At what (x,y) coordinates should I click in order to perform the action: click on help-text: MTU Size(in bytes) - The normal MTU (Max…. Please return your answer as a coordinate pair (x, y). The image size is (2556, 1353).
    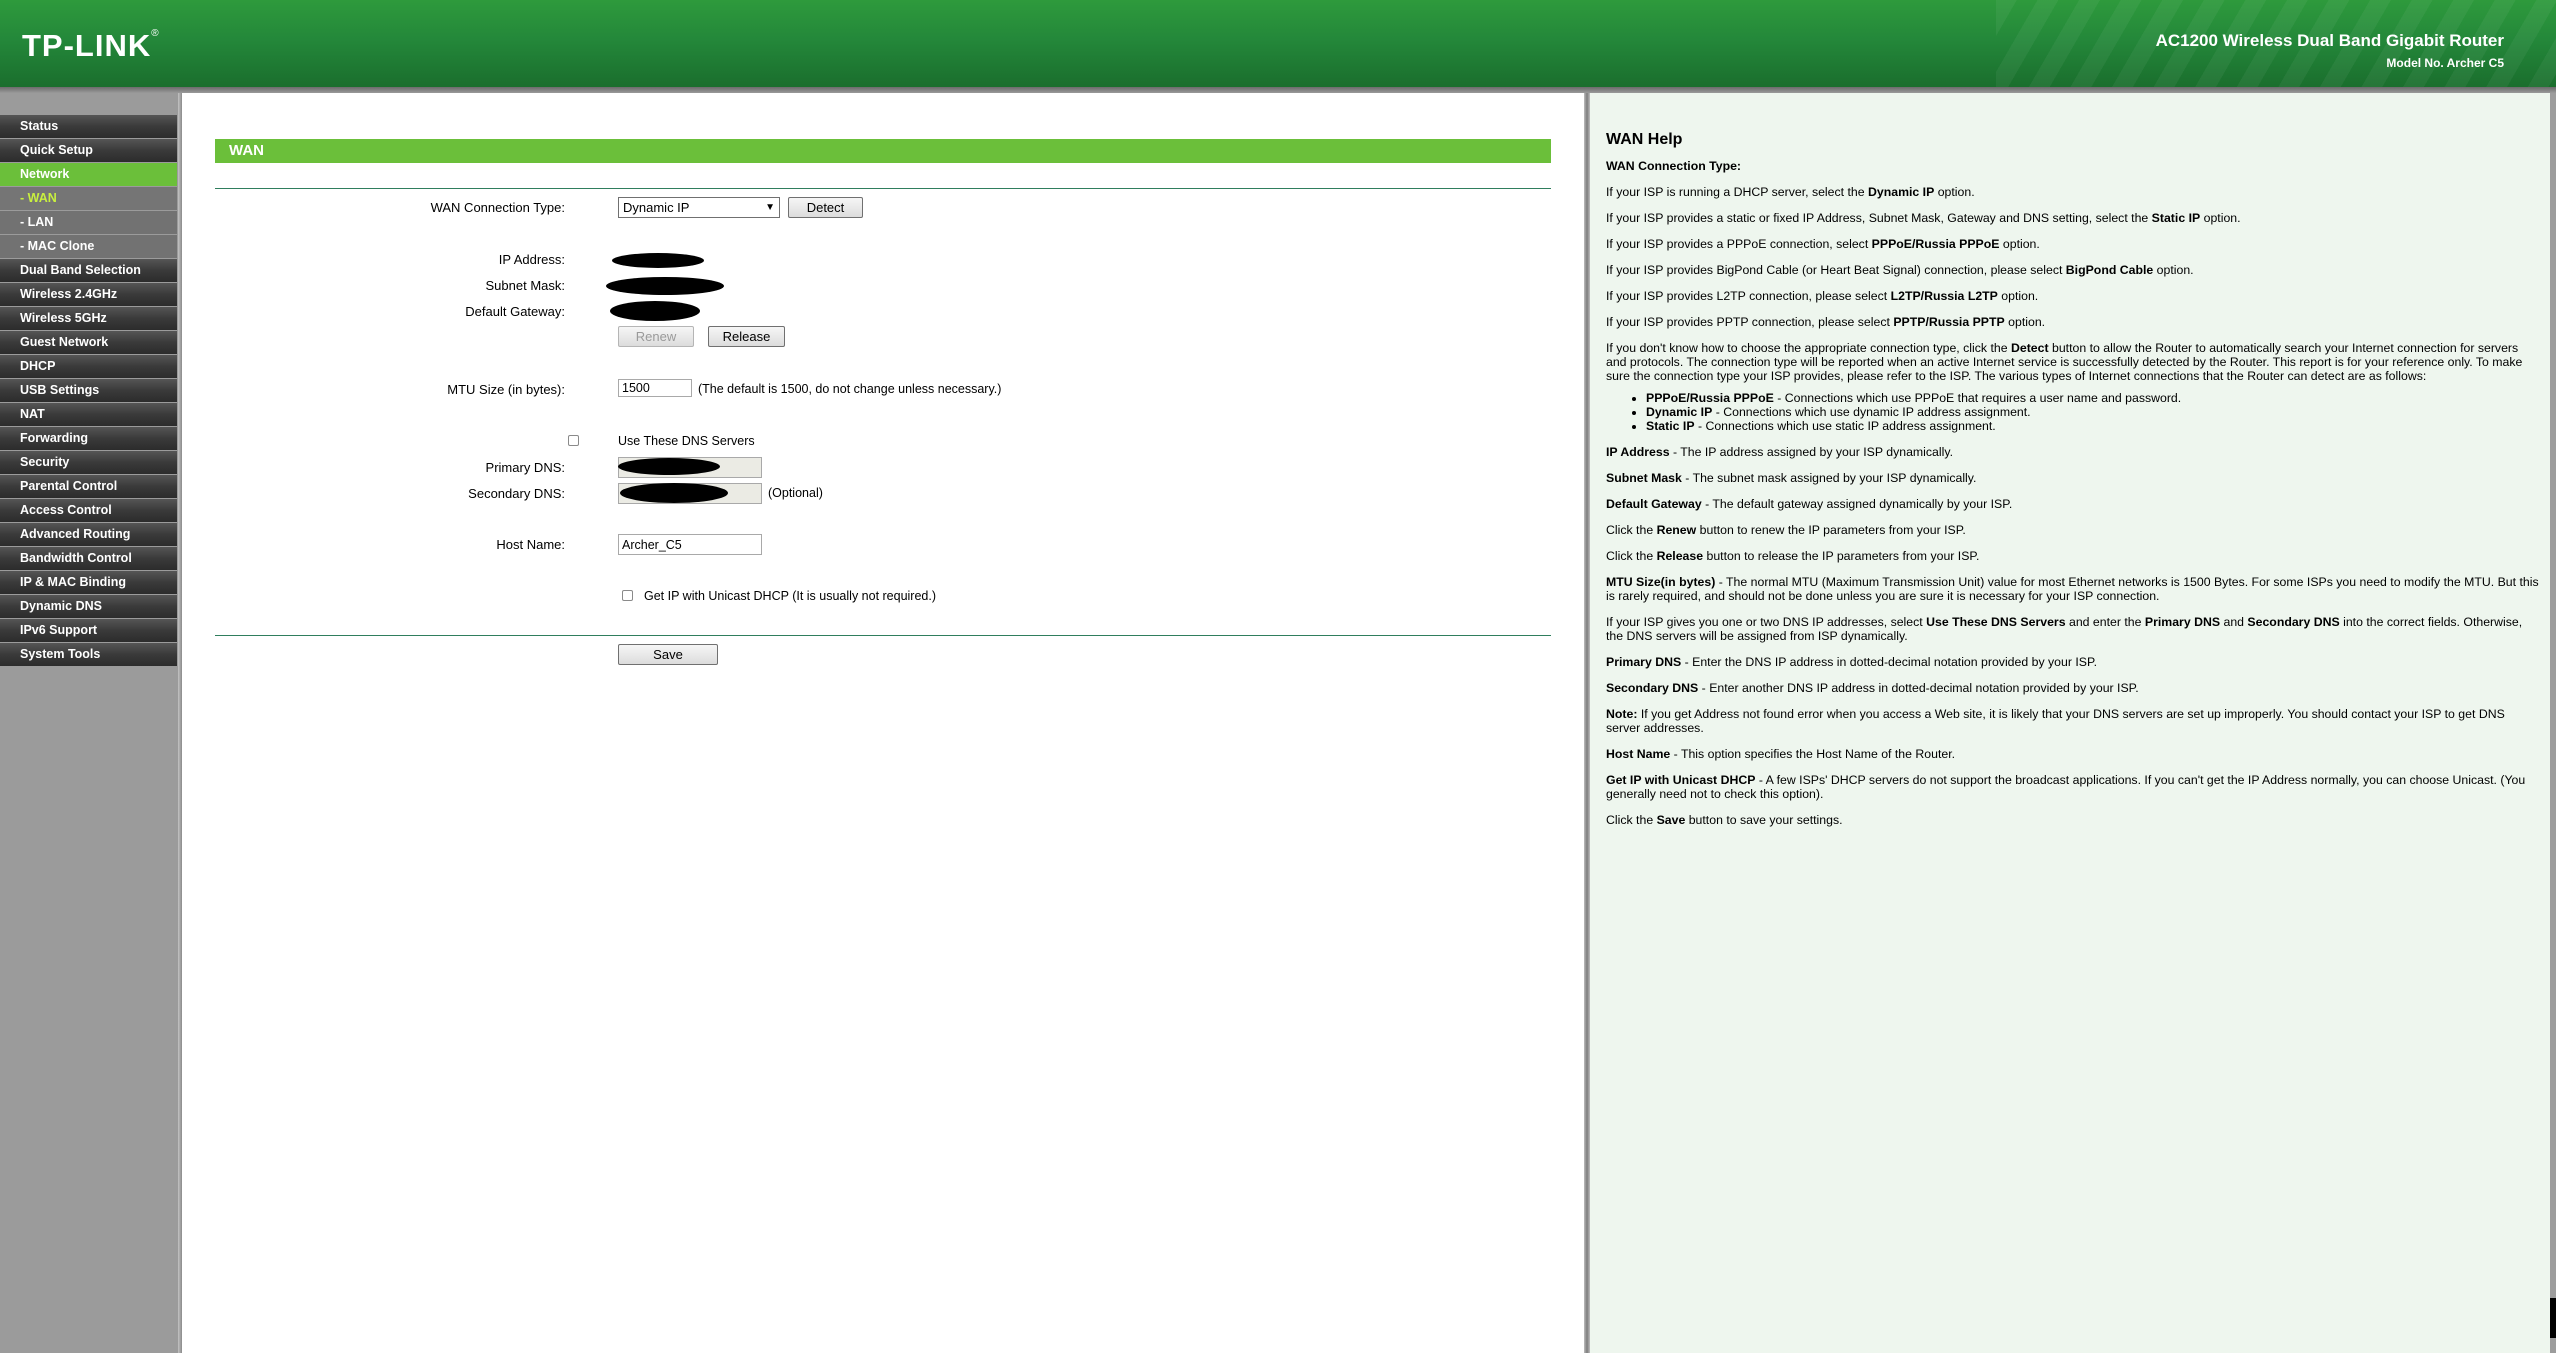
    Looking at the image, I should click on (2072, 589).